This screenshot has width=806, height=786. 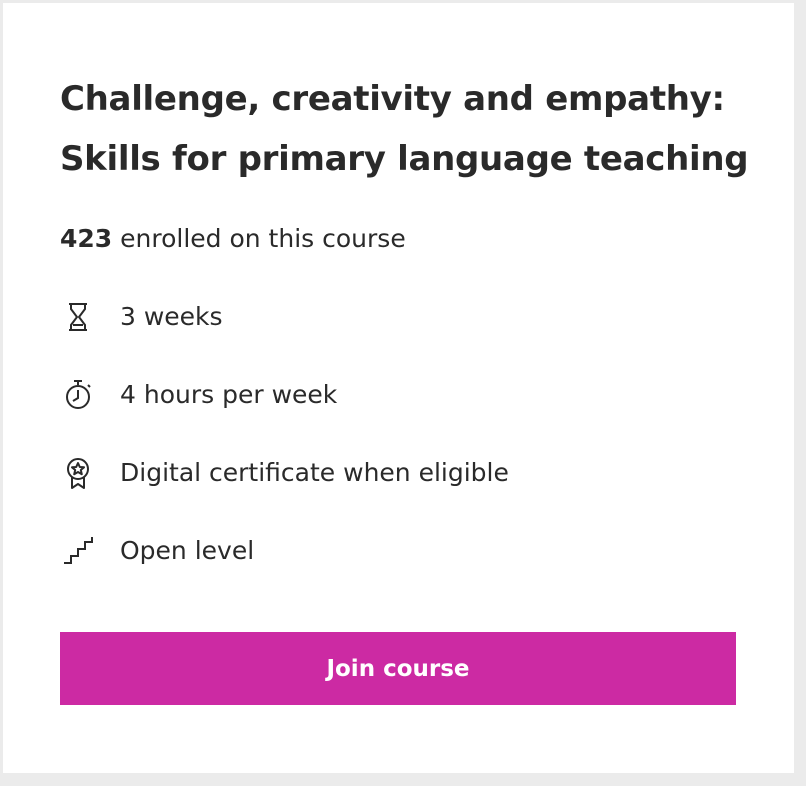 I want to click on feature-certificate: Digital certificate when eligible, so click(x=283, y=473).